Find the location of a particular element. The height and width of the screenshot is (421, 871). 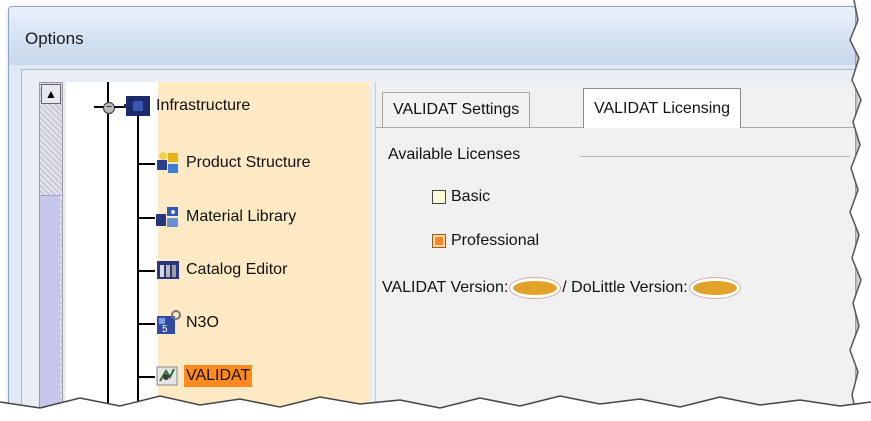

tab-validat-settings: VALIDAT Settings is located at coordinates (456, 109).